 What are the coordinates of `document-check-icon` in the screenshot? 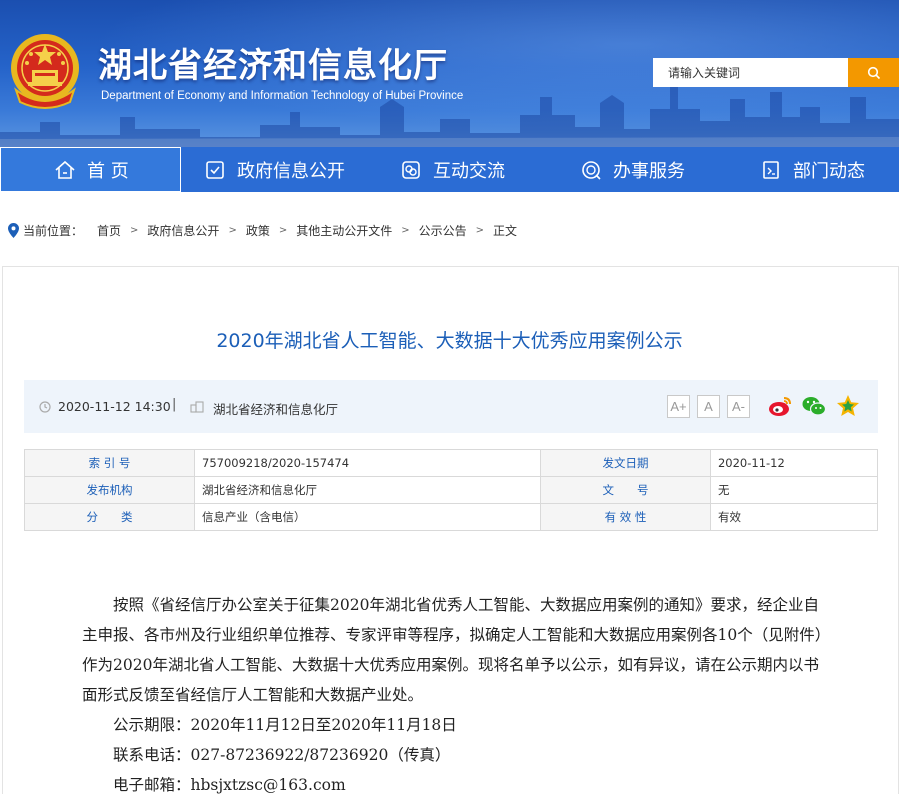 It's located at (215, 170).